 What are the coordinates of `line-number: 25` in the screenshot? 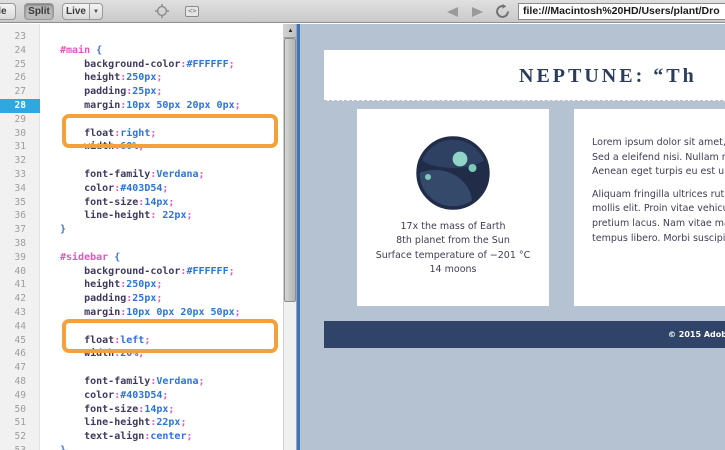 It's located at (20, 65).